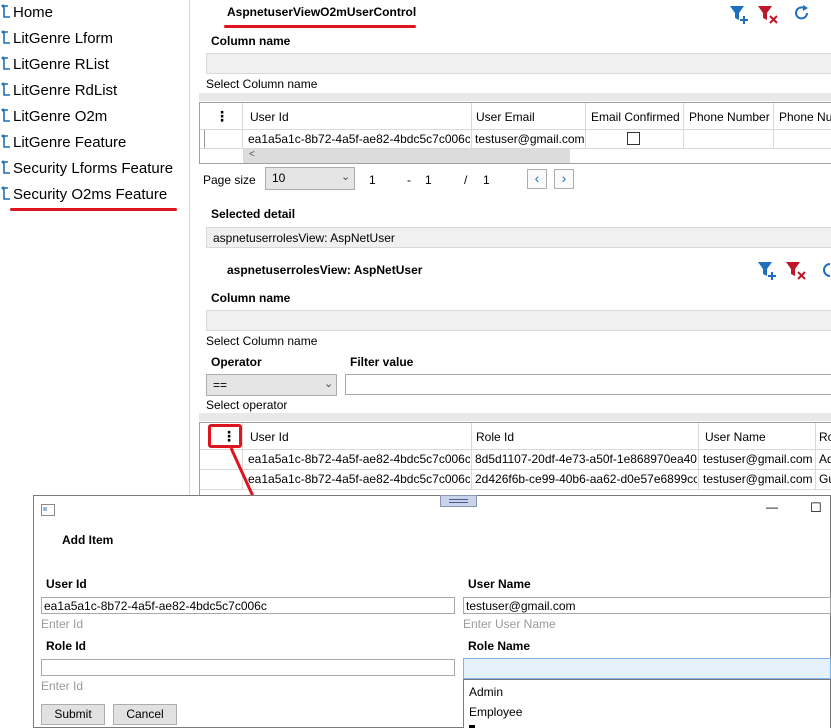 The height and width of the screenshot is (728, 831). I want to click on operator-label: Operator, so click(236, 362).